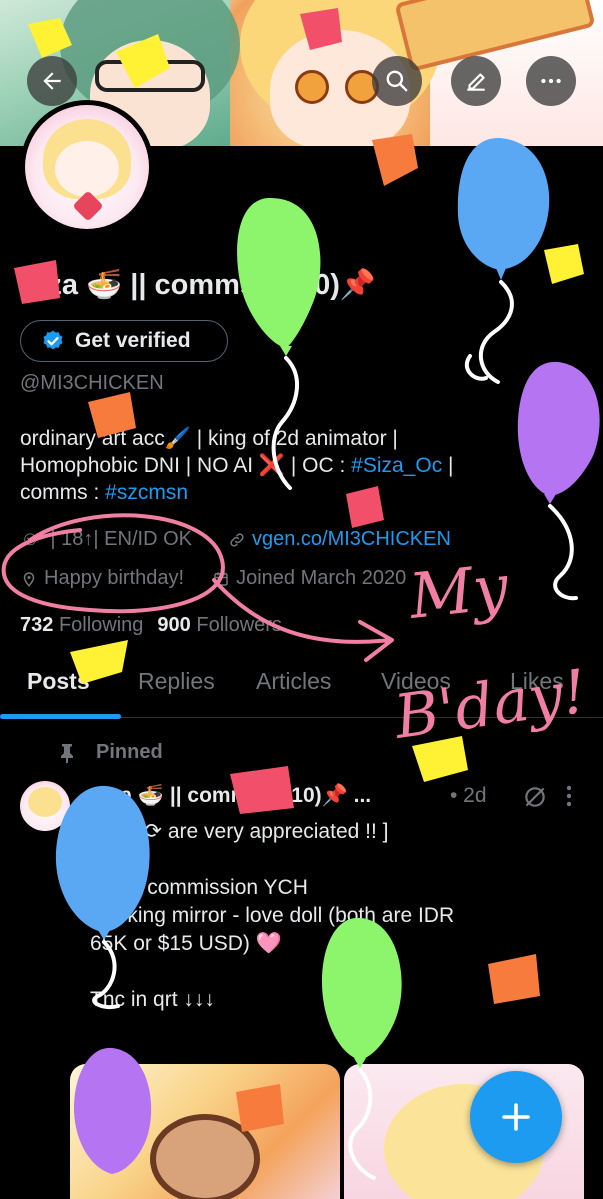  I want to click on post-timestamp: • 2d, so click(468, 796).